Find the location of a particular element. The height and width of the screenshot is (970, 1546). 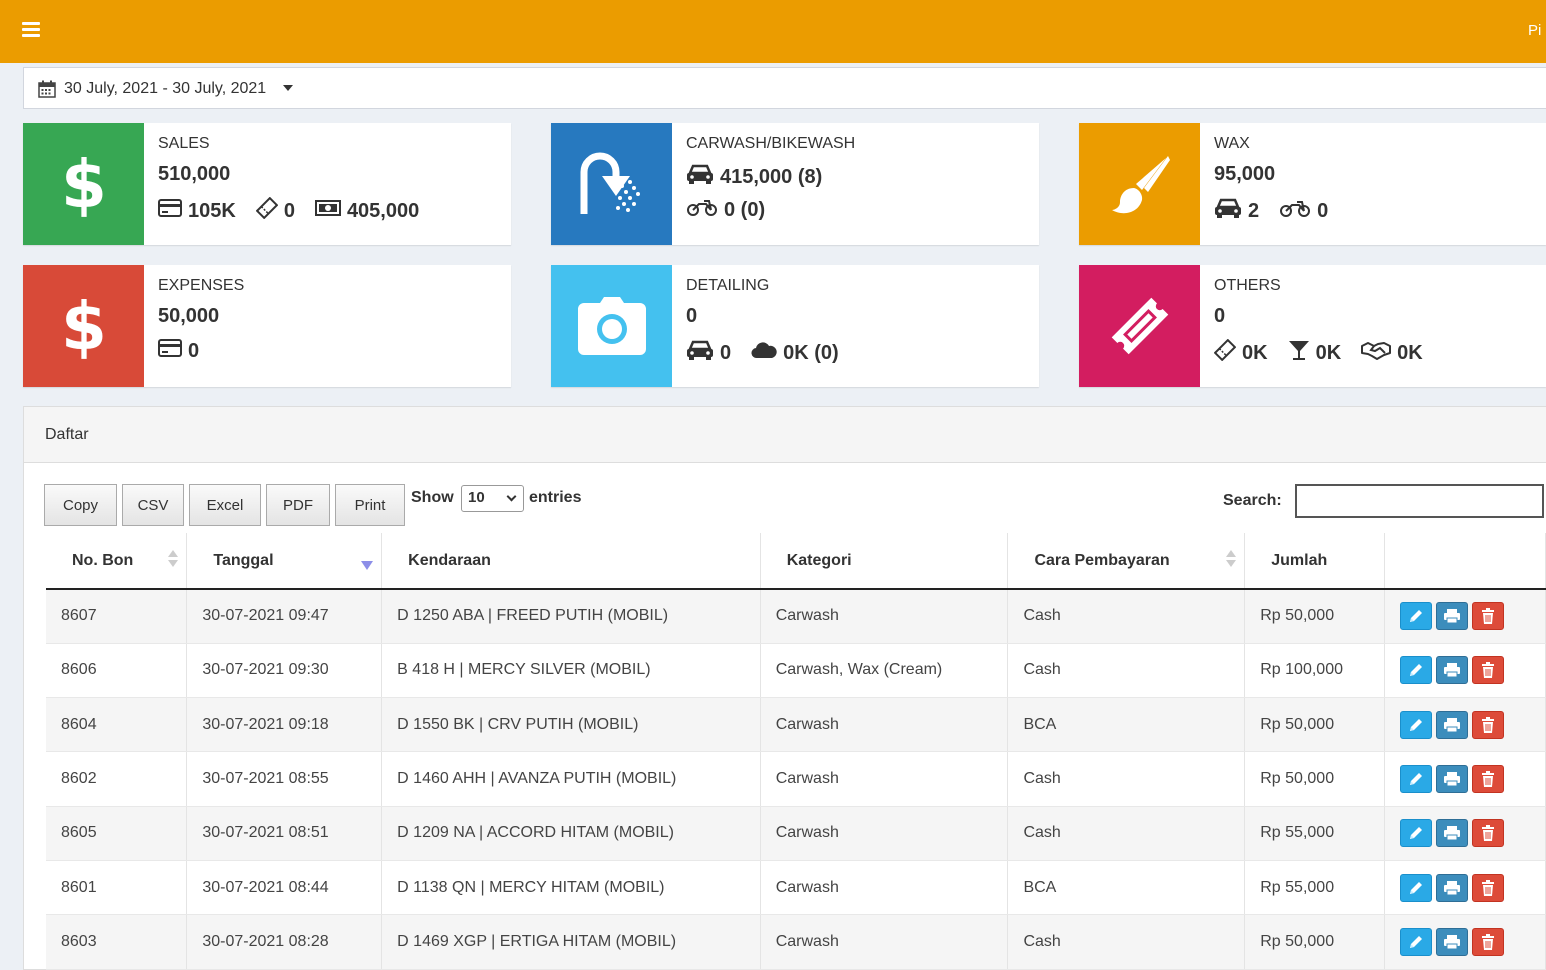

search-input is located at coordinates (1419, 501).